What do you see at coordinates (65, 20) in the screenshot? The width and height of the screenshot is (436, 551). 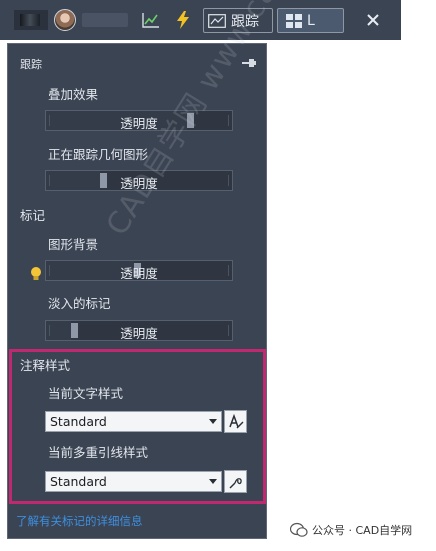 I see `avatar` at bounding box center [65, 20].